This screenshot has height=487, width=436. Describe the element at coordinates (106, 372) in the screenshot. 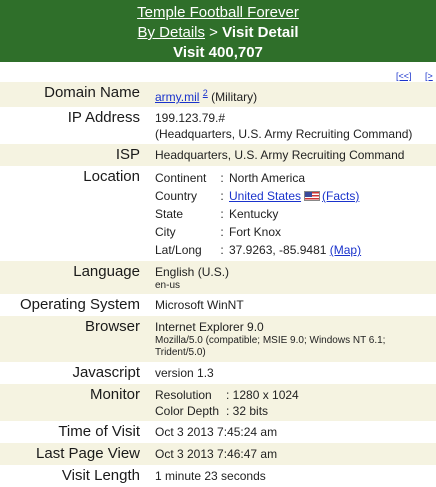

I see `label-javascript: Javascript` at that location.